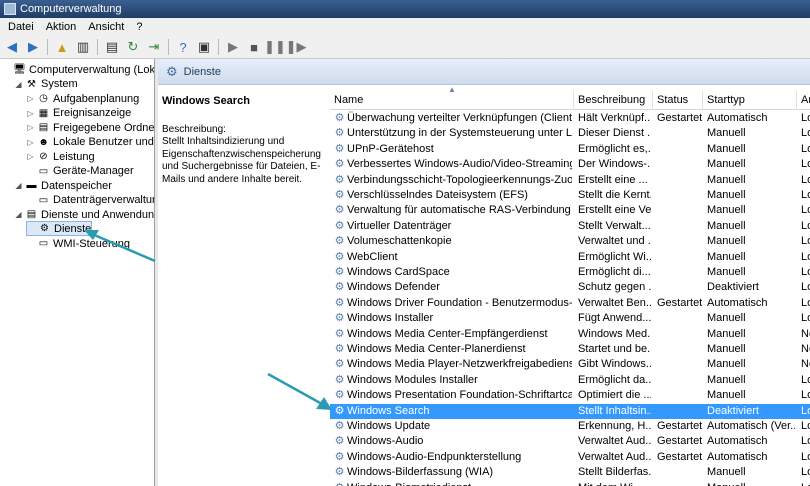 Image resolution: width=810 pixels, height=486 pixels. I want to click on tree-item: ▷ ◷ Aufgabenplanung, so click(82, 98).